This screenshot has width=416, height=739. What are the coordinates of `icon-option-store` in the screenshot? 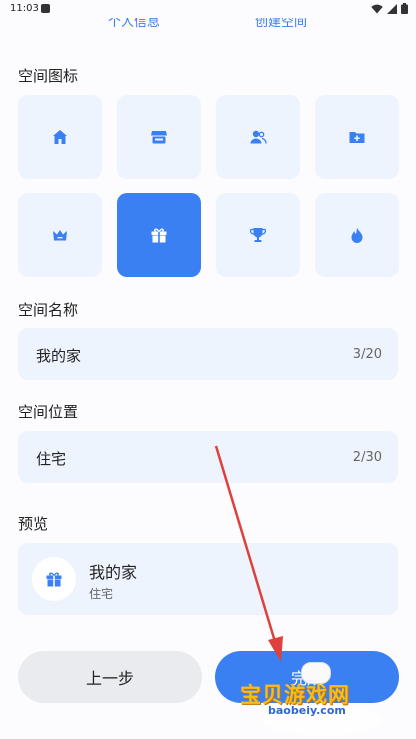 It's located at (159, 137).